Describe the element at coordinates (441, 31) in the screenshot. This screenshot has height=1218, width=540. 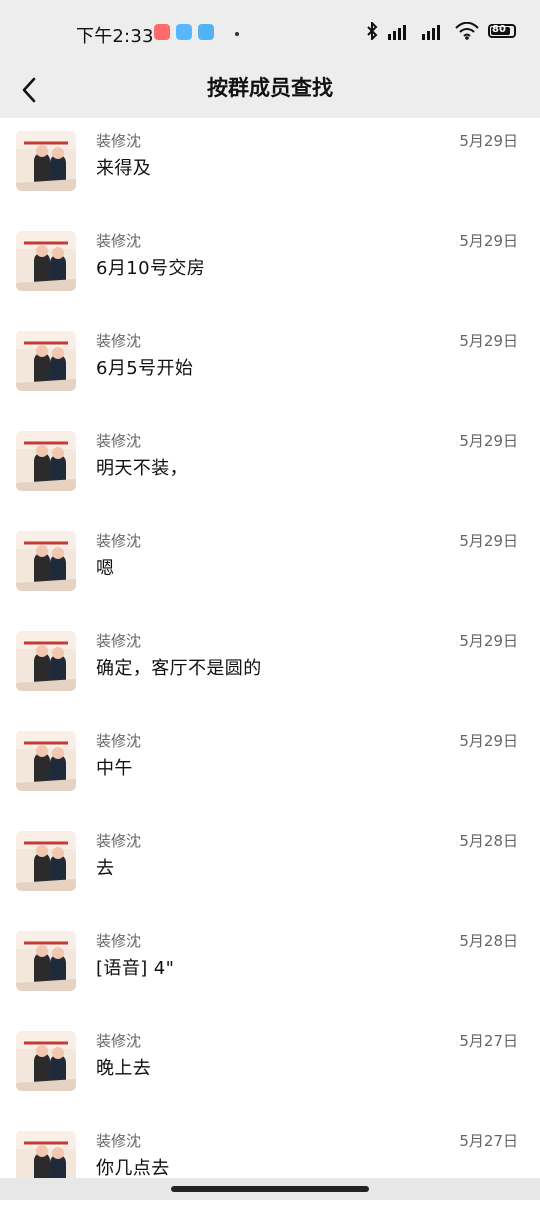
I see `status-right-icons: 80` at that location.